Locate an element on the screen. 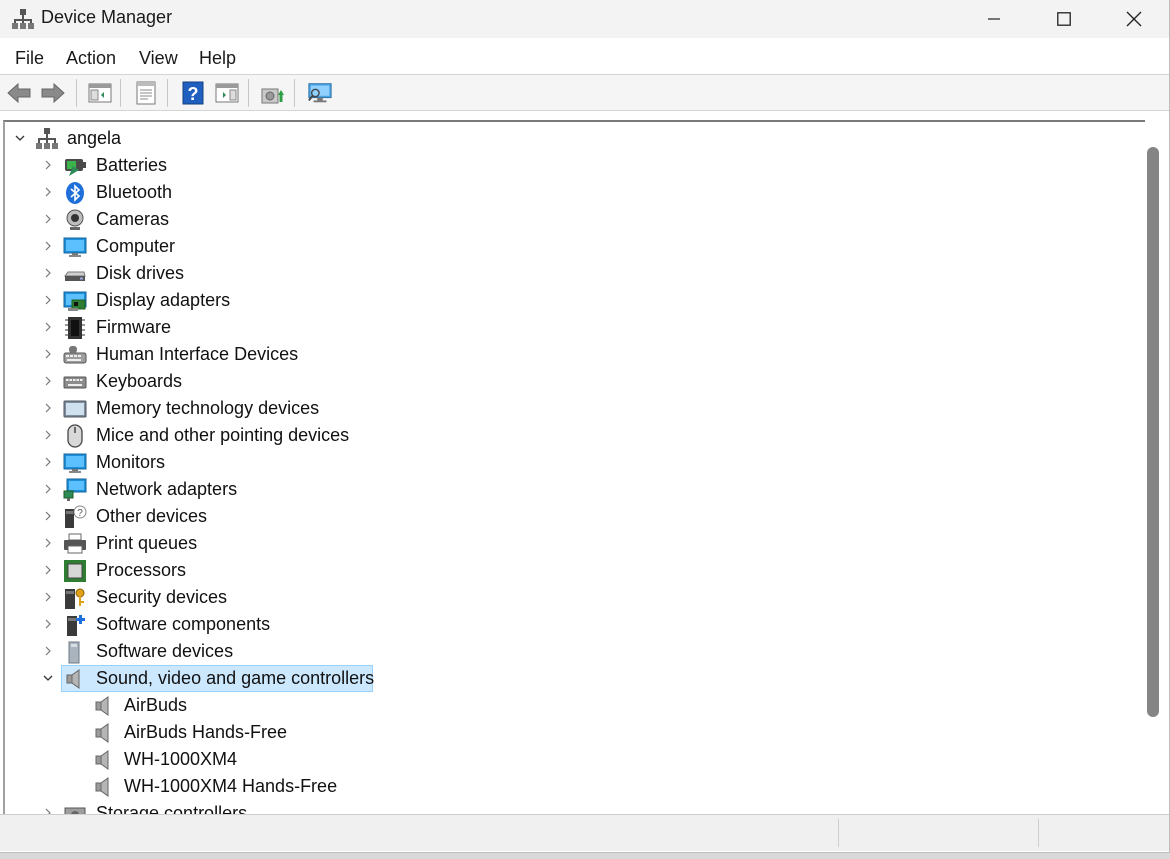 The image size is (1170, 859). menu-file: File is located at coordinates (29, 58).